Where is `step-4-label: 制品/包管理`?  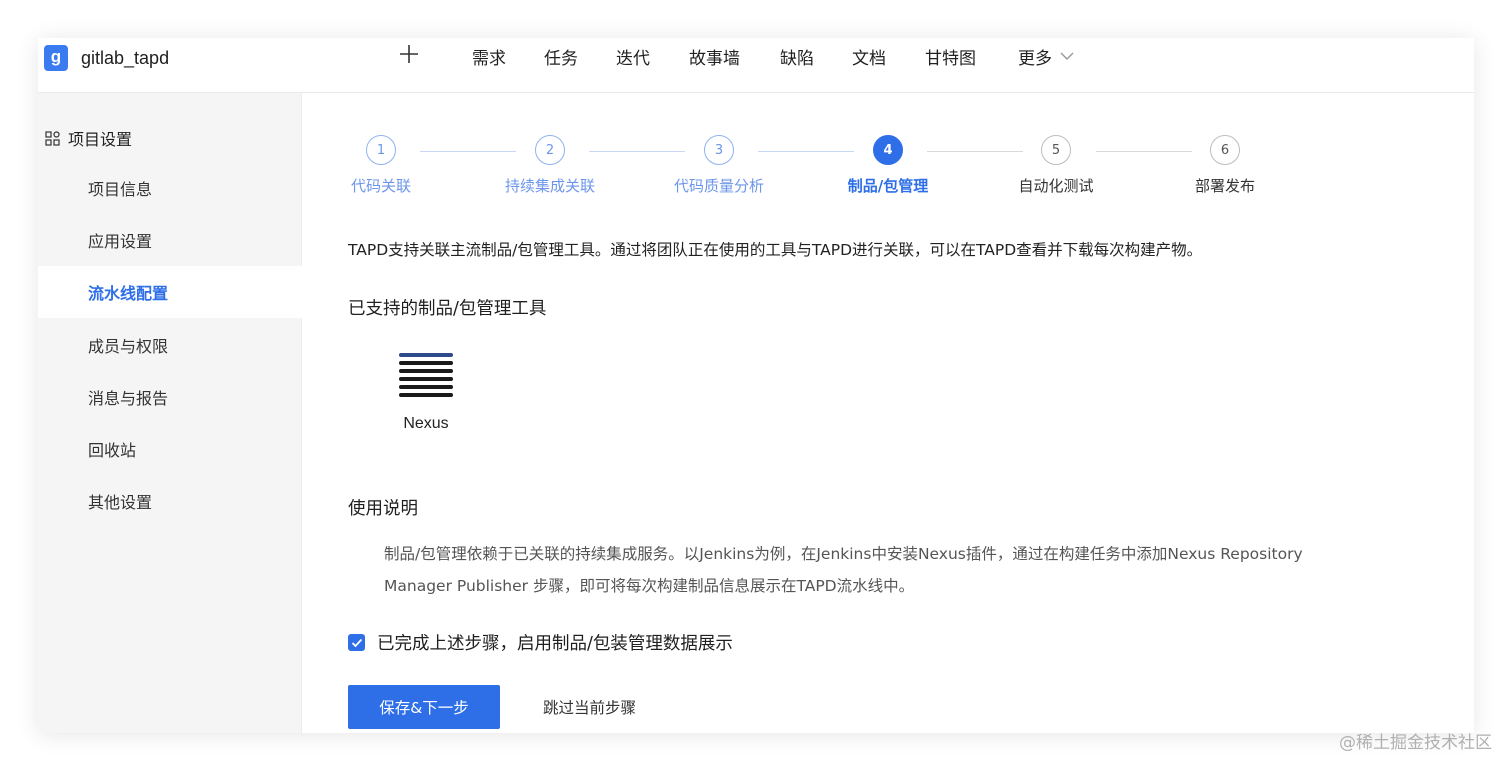 step-4-label: 制品/包管理 is located at coordinates (888, 185).